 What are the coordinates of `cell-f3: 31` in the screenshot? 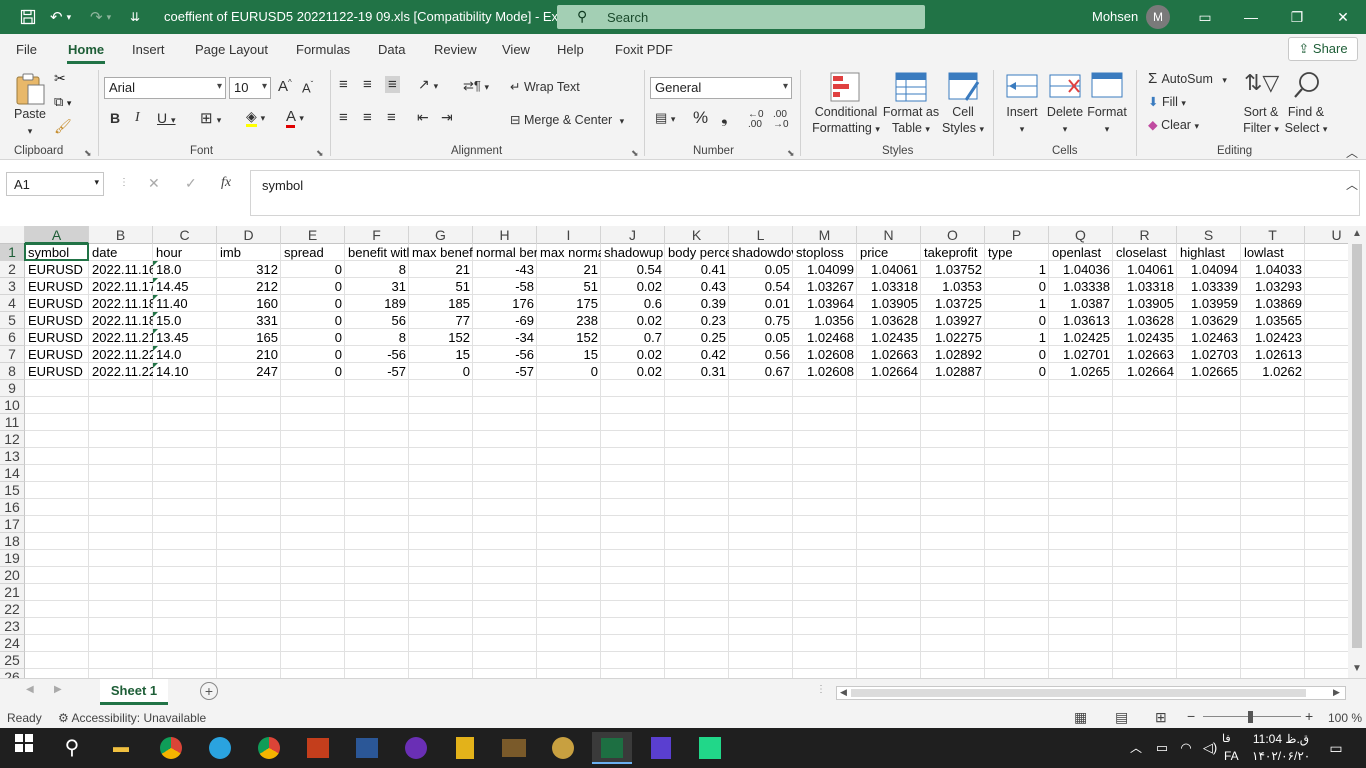 It's located at (377, 286).